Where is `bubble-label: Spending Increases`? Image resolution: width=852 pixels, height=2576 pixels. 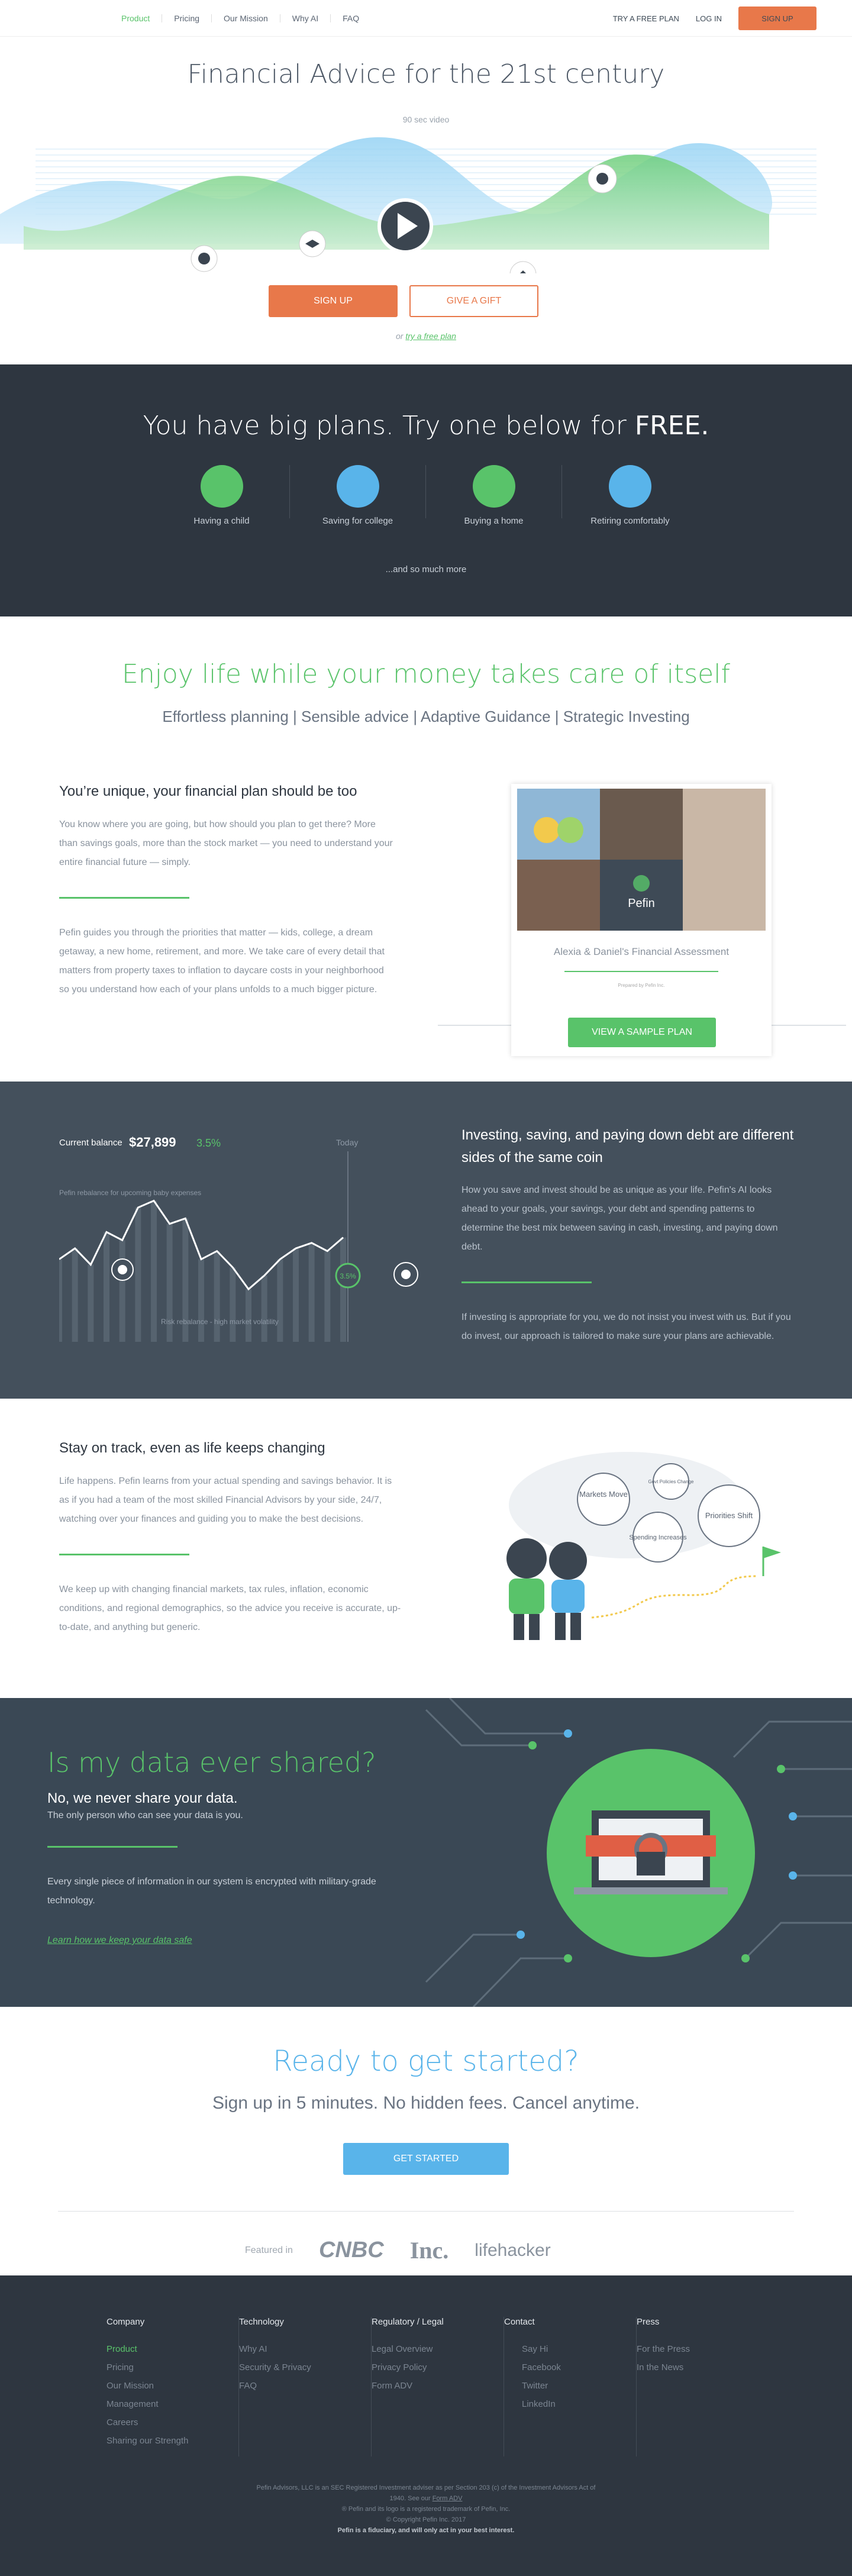 bubble-label: Spending Increases is located at coordinates (658, 1537).